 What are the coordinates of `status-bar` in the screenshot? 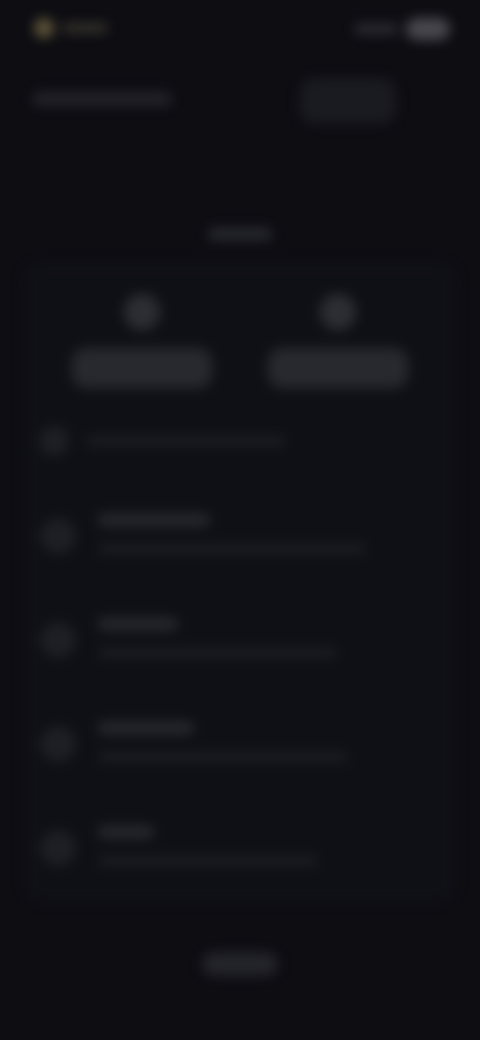 It's located at (240, 30).